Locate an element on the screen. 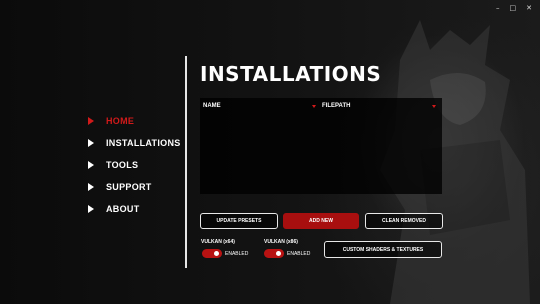 The width and height of the screenshot is (540, 304). vulkan-x64-toggle is located at coordinates (212, 253).